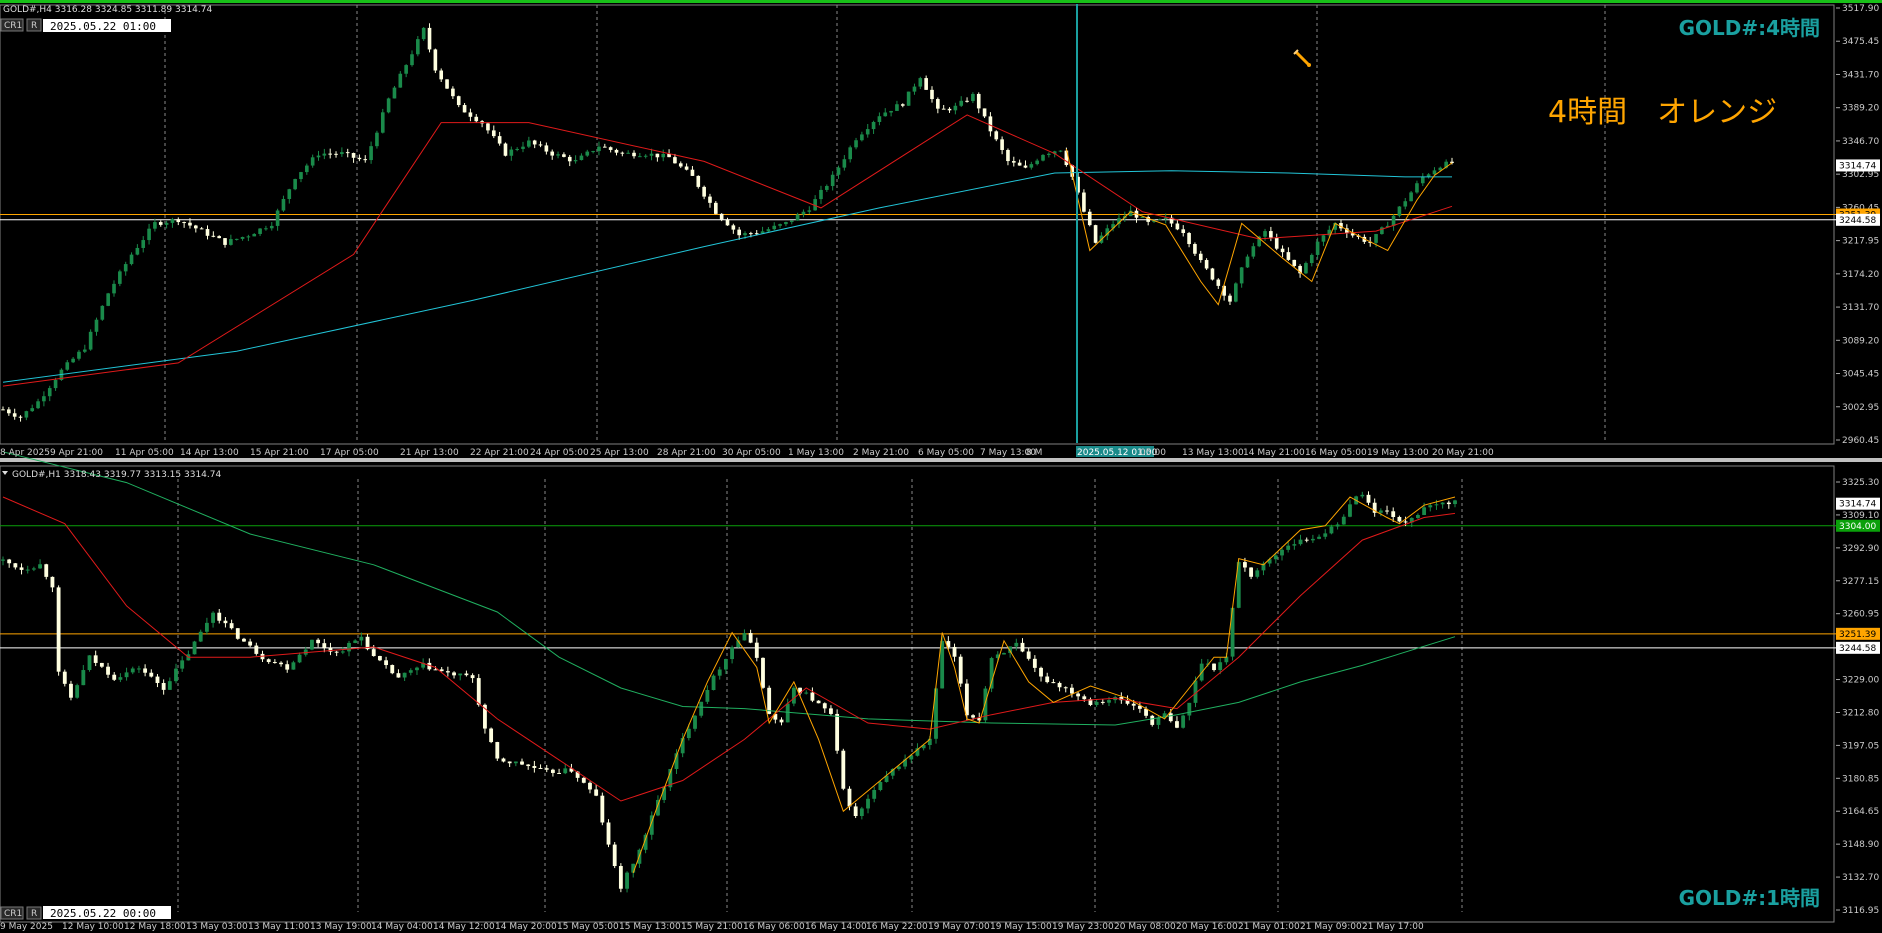 The height and width of the screenshot is (933, 1882). I want to click on bottom-tag-group: CR1 R 2025.05.22 00:00, so click(85, 913).